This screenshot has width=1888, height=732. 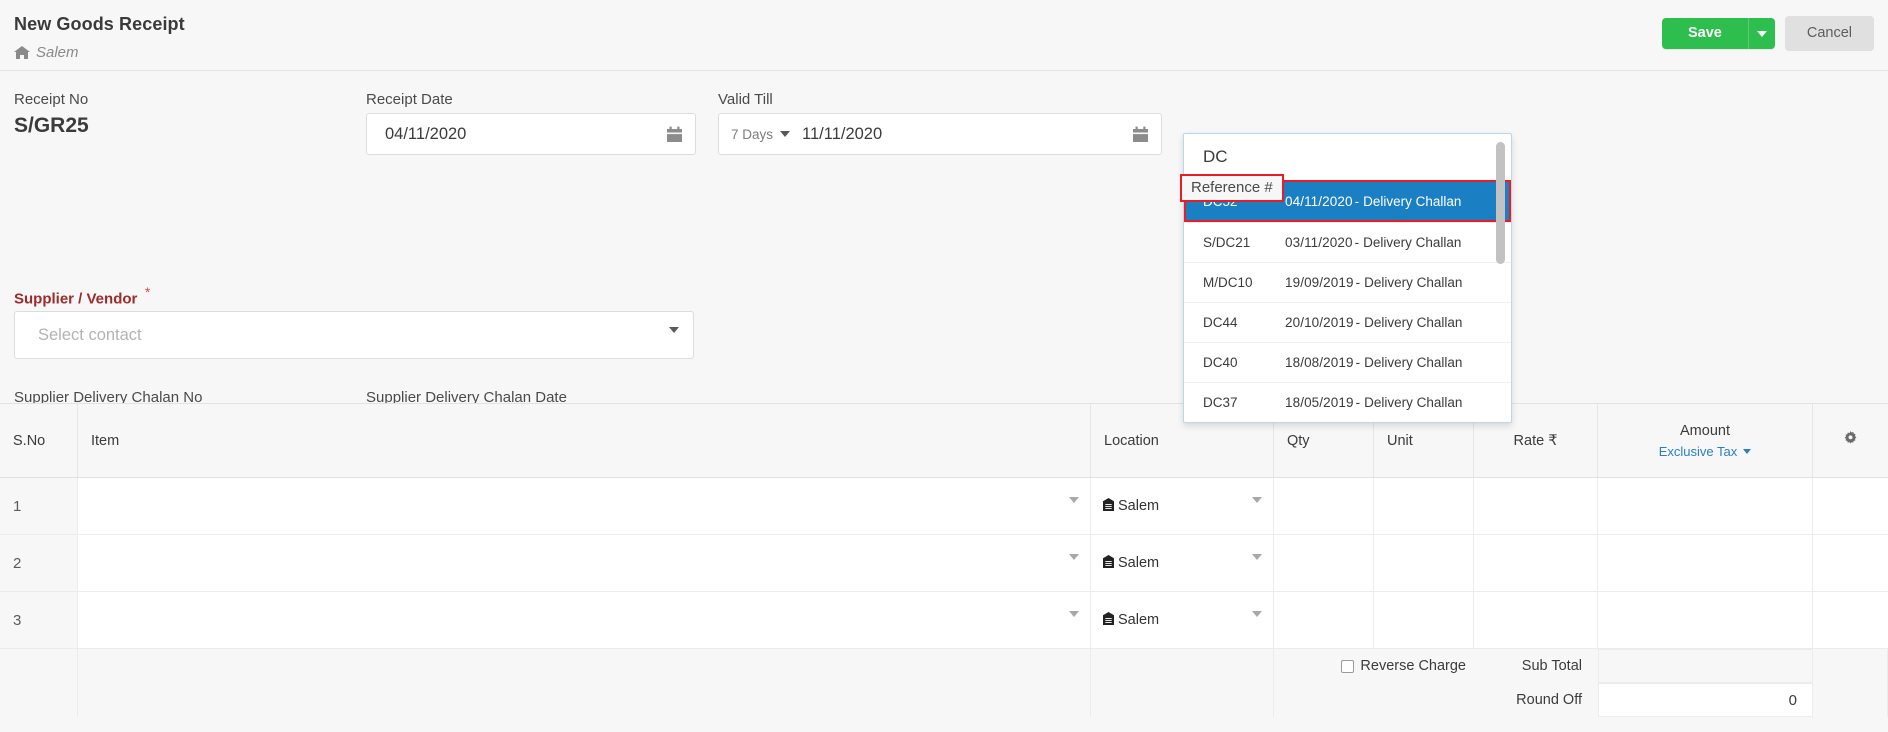 I want to click on reference-option-date: 20/10/2019, so click(x=1319, y=322).